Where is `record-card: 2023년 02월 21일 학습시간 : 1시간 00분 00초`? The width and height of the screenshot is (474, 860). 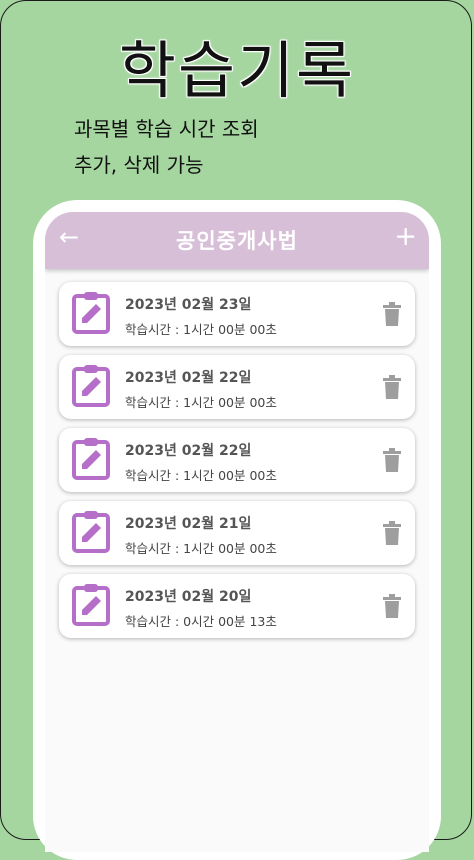 record-card: 2023년 02월 21일 학습시간 : 1시간 00분 00초 is located at coordinates (237, 533).